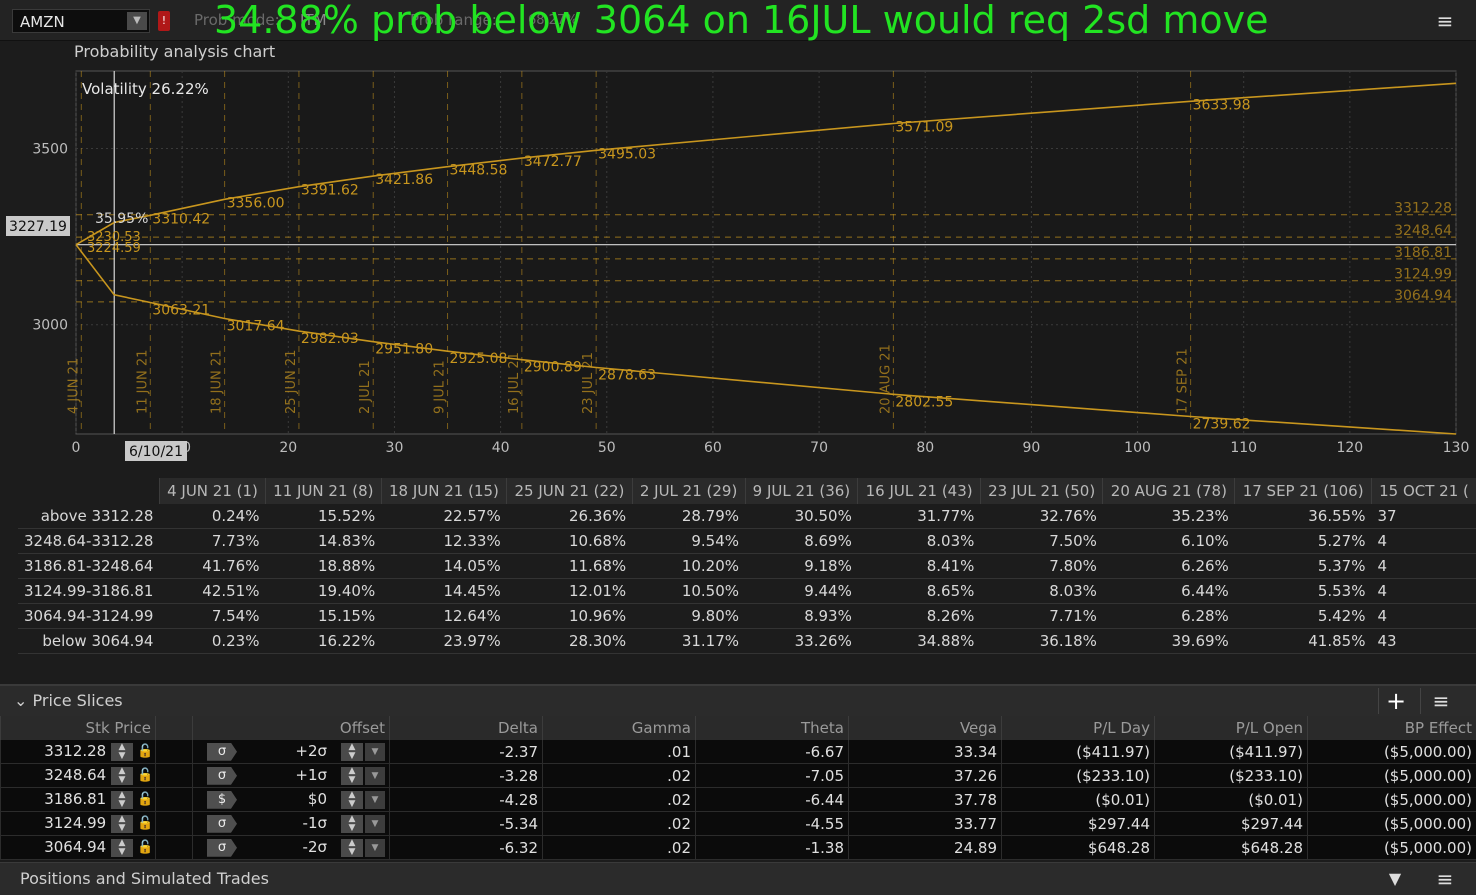 The image size is (1476, 895). Describe the element at coordinates (801, 641) in the screenshot. I see `probability-cell: 33.26%` at that location.